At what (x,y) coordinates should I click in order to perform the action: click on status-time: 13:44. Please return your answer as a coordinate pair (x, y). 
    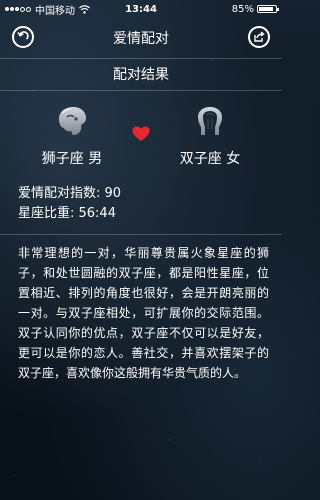
    Looking at the image, I should click on (141, 9).